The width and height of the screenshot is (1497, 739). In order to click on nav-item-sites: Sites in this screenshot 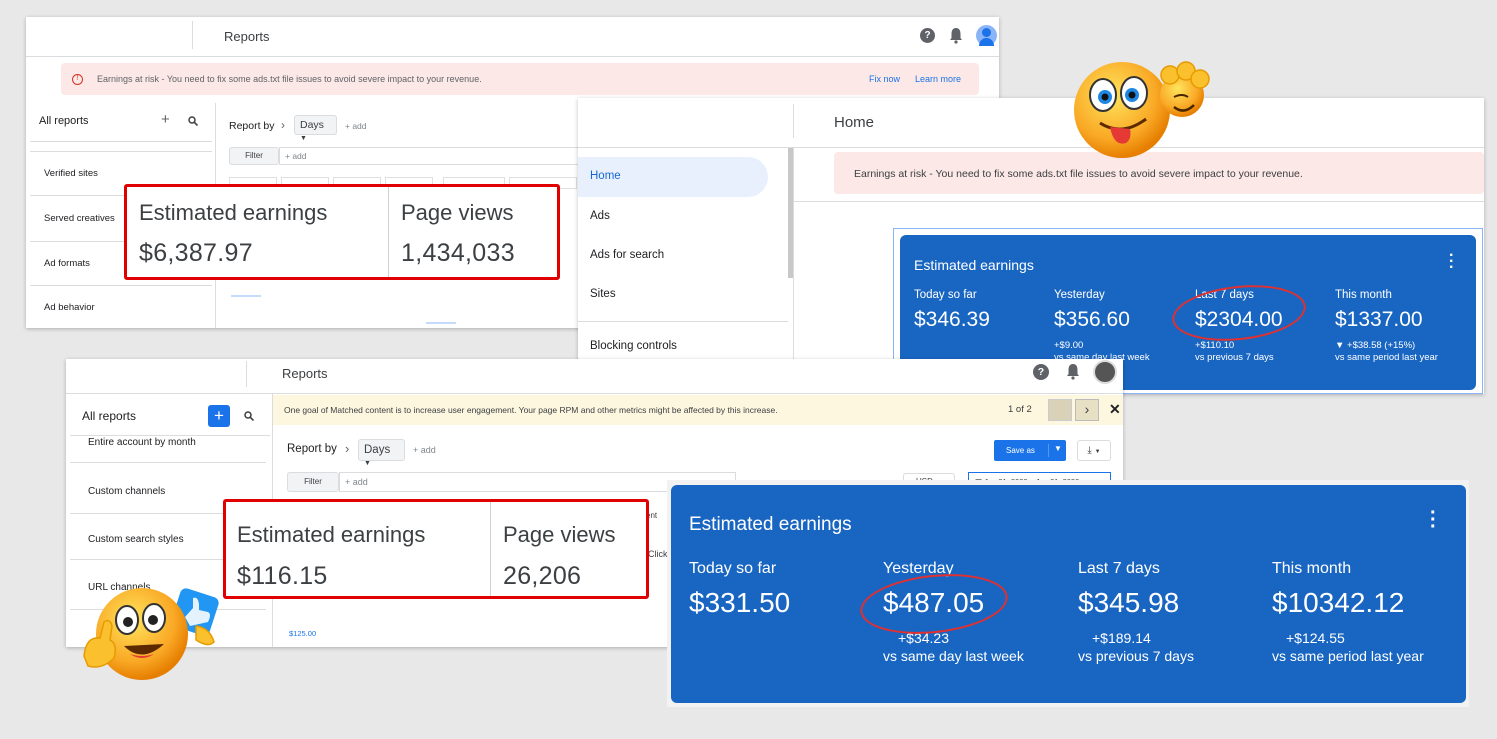, I will do `click(603, 294)`.